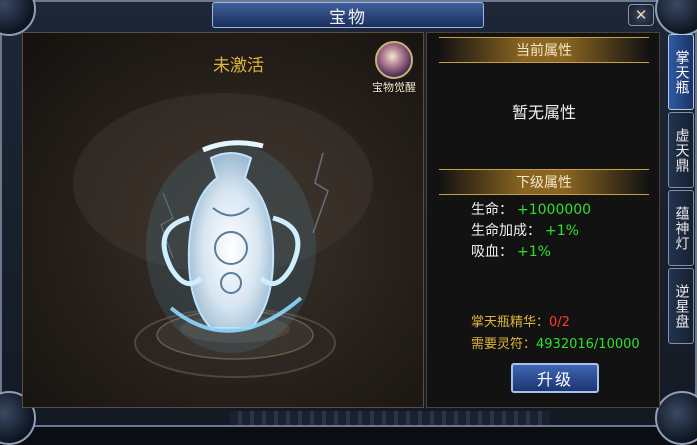 Image resolution: width=697 pixels, height=445 pixels. Describe the element at coordinates (559, 322) in the screenshot. I see `essence-value: 0/2` at that location.